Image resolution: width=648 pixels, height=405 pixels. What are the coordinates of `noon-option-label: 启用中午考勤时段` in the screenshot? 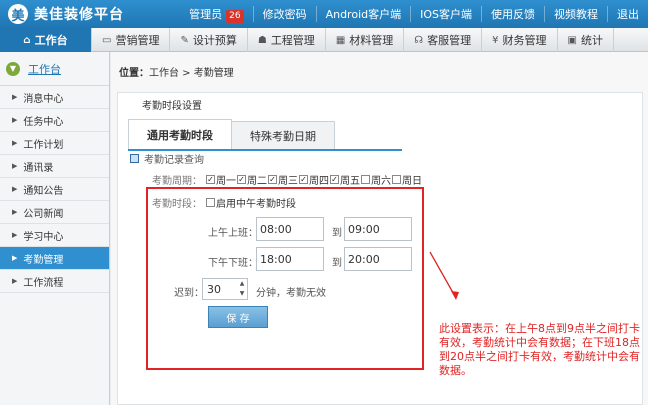 It's located at (256, 204).